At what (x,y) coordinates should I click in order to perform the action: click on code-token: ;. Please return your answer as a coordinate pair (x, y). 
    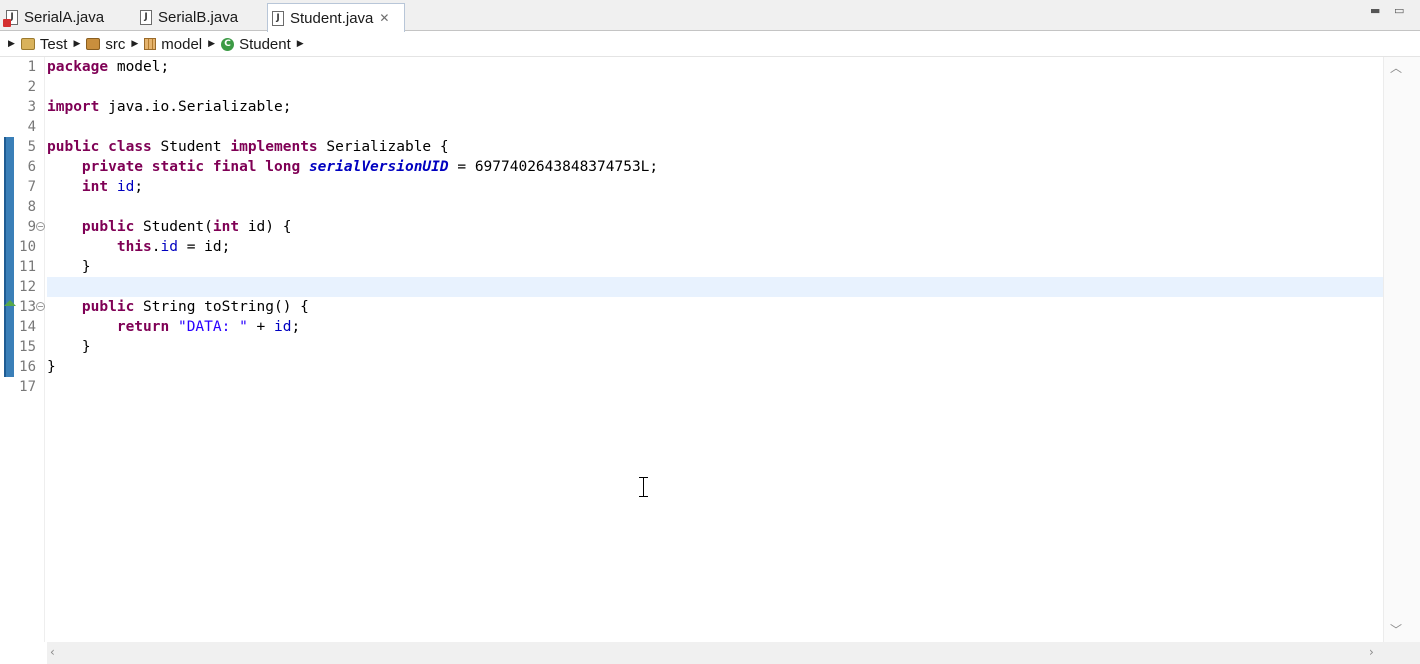
    Looking at the image, I should click on (139, 187).